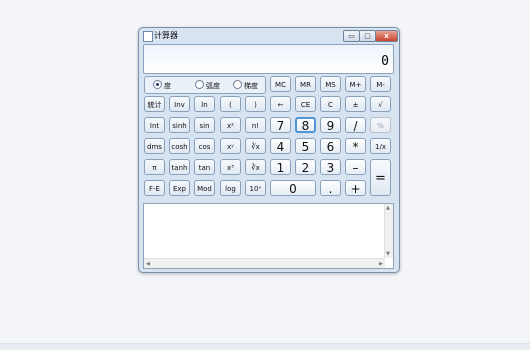  I want to click on scroll-down-icon: ▼, so click(388, 254).